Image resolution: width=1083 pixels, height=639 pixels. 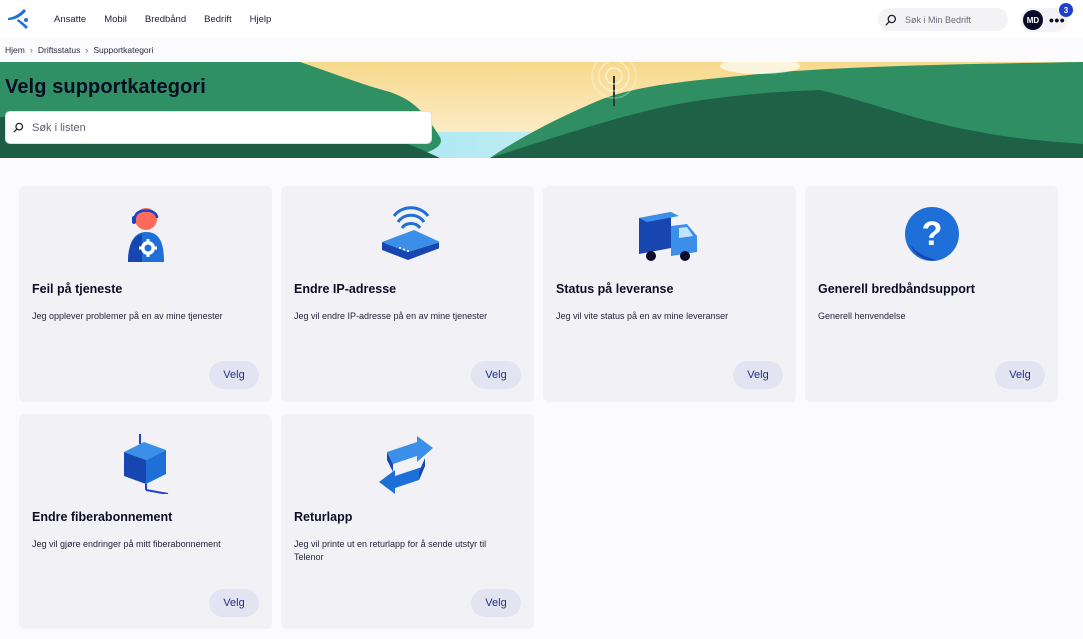 What do you see at coordinates (323, 517) in the screenshot?
I see `card-title: Returlapp` at bounding box center [323, 517].